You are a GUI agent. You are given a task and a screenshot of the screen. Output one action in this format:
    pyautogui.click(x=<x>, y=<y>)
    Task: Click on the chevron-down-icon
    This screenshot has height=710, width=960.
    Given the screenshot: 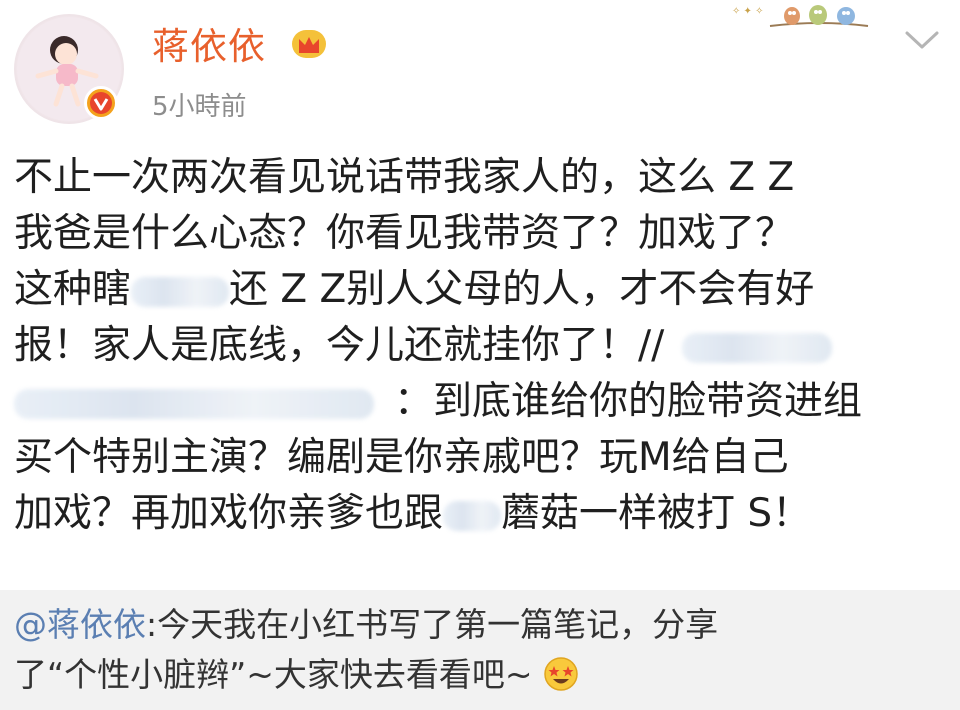 What is the action you would take?
    pyautogui.click(x=922, y=40)
    